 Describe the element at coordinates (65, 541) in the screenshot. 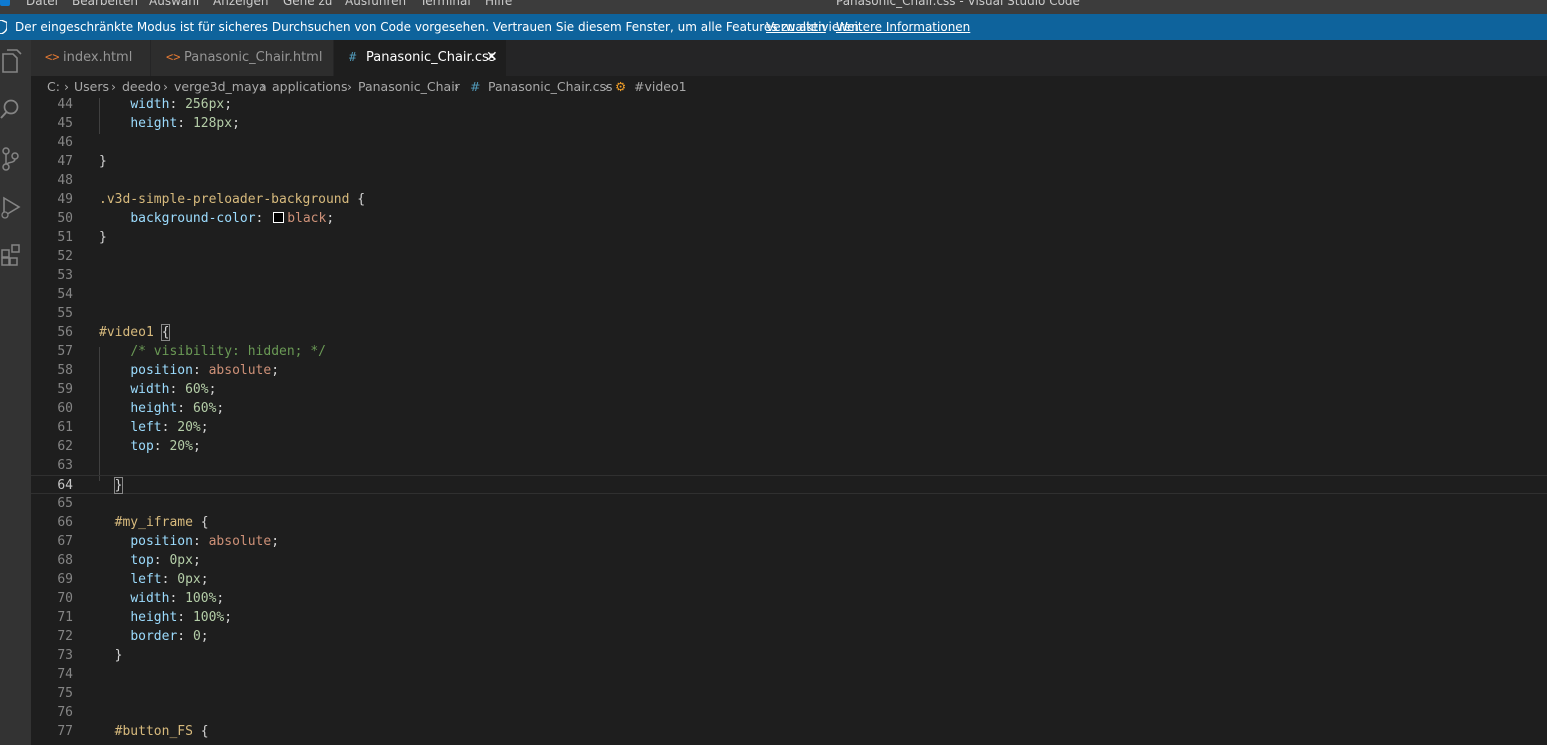

I see `line-number: 67` at that location.